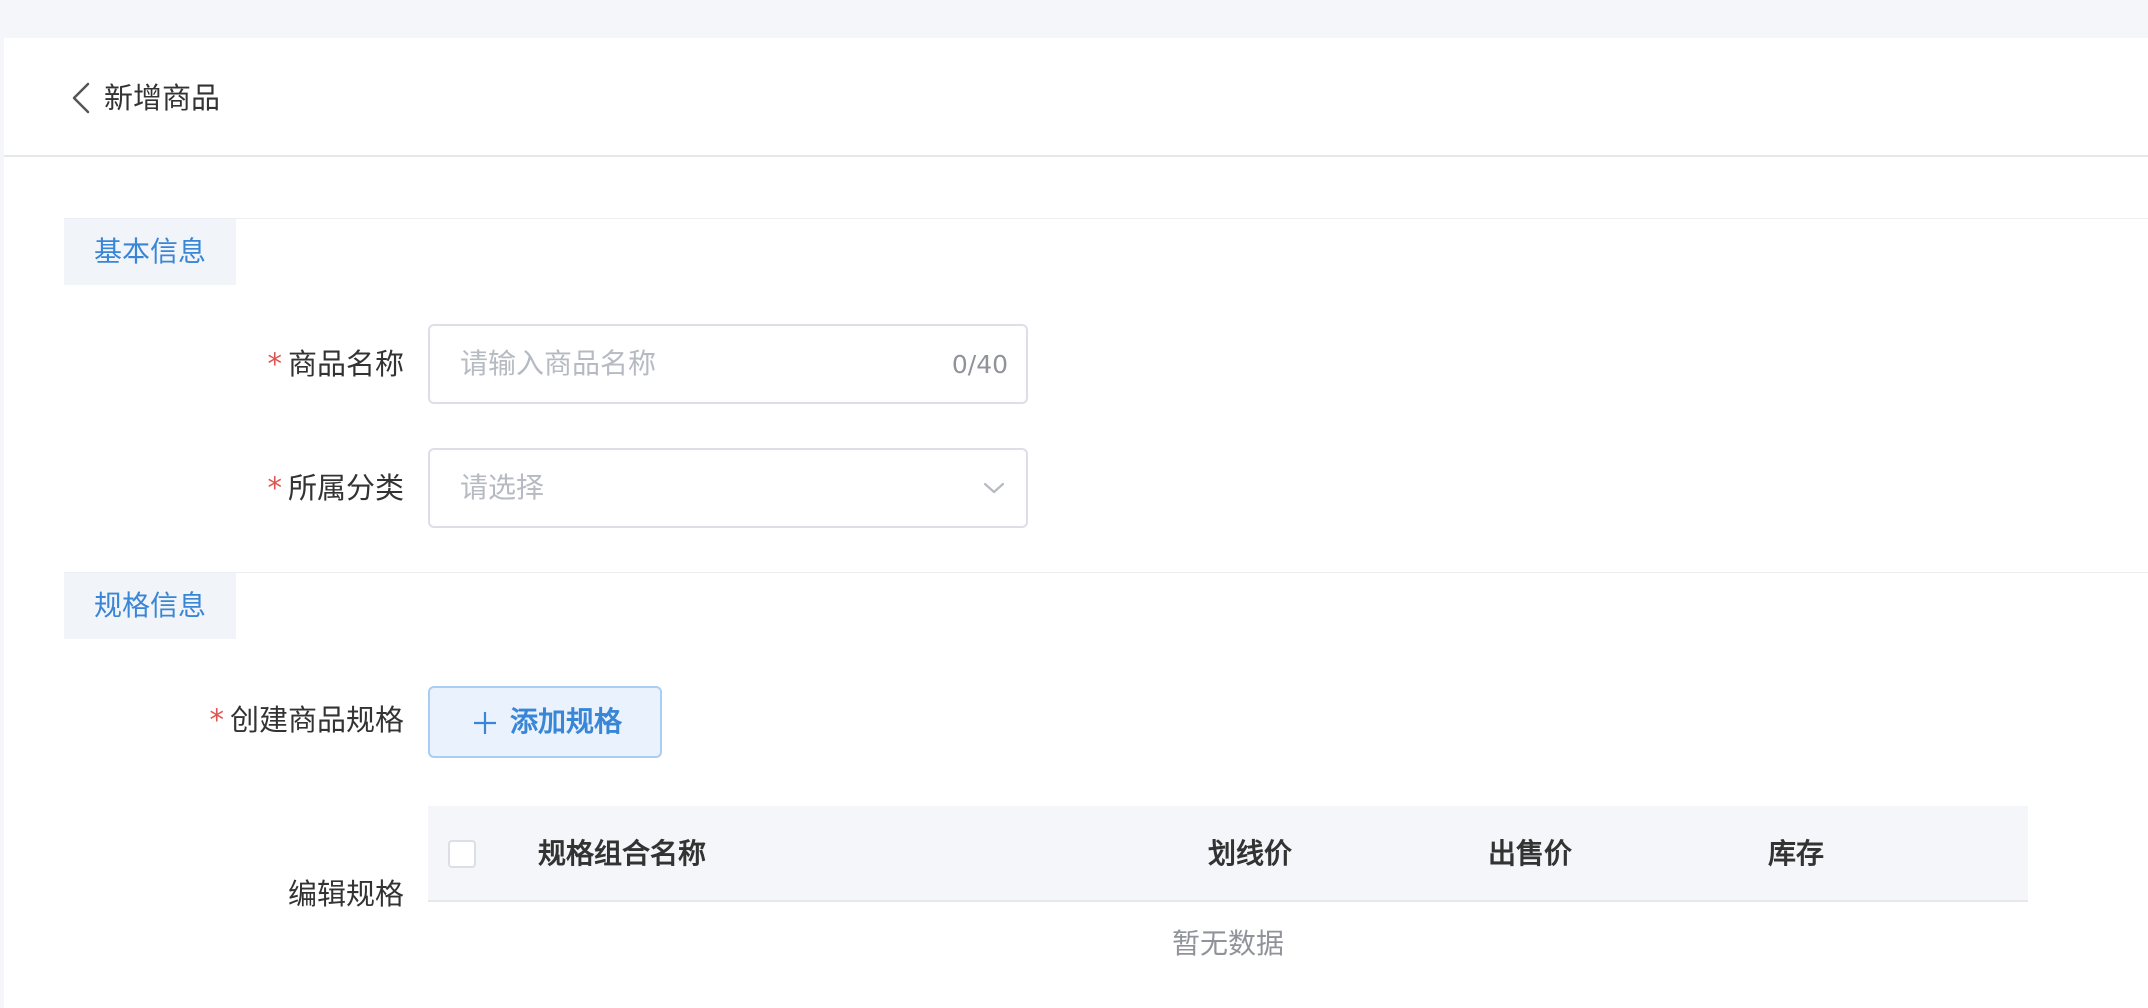  What do you see at coordinates (204, 488) in the screenshot?
I see `category-label: * 所属分类` at bounding box center [204, 488].